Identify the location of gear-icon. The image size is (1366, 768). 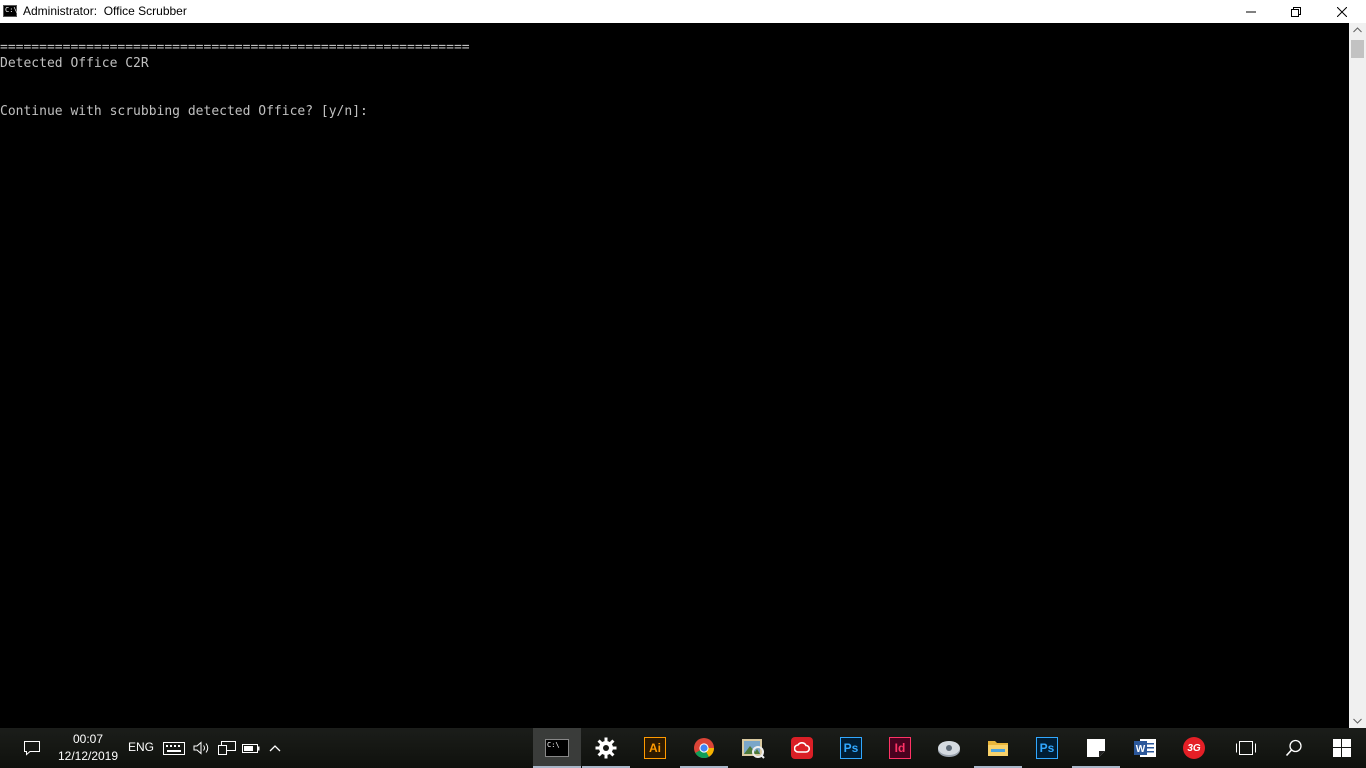
(606, 748).